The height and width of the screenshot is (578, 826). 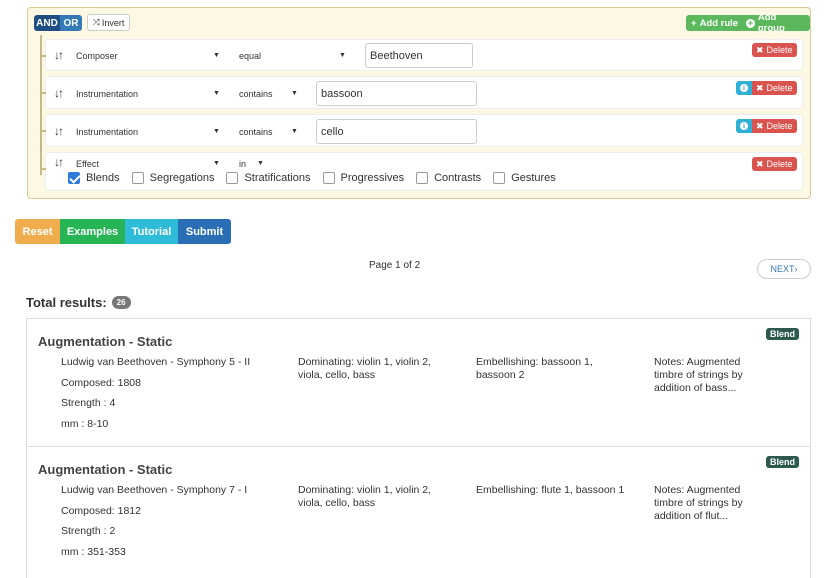 I want to click on result-measures: mm : 8-10, so click(x=85, y=424).